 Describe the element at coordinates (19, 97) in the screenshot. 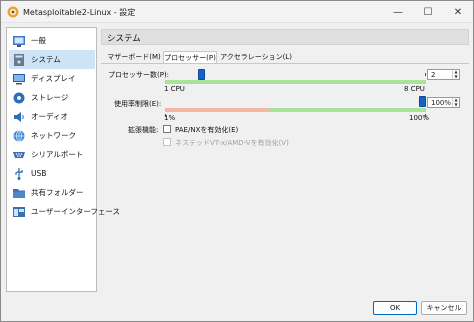

I see `storage-icon` at that location.